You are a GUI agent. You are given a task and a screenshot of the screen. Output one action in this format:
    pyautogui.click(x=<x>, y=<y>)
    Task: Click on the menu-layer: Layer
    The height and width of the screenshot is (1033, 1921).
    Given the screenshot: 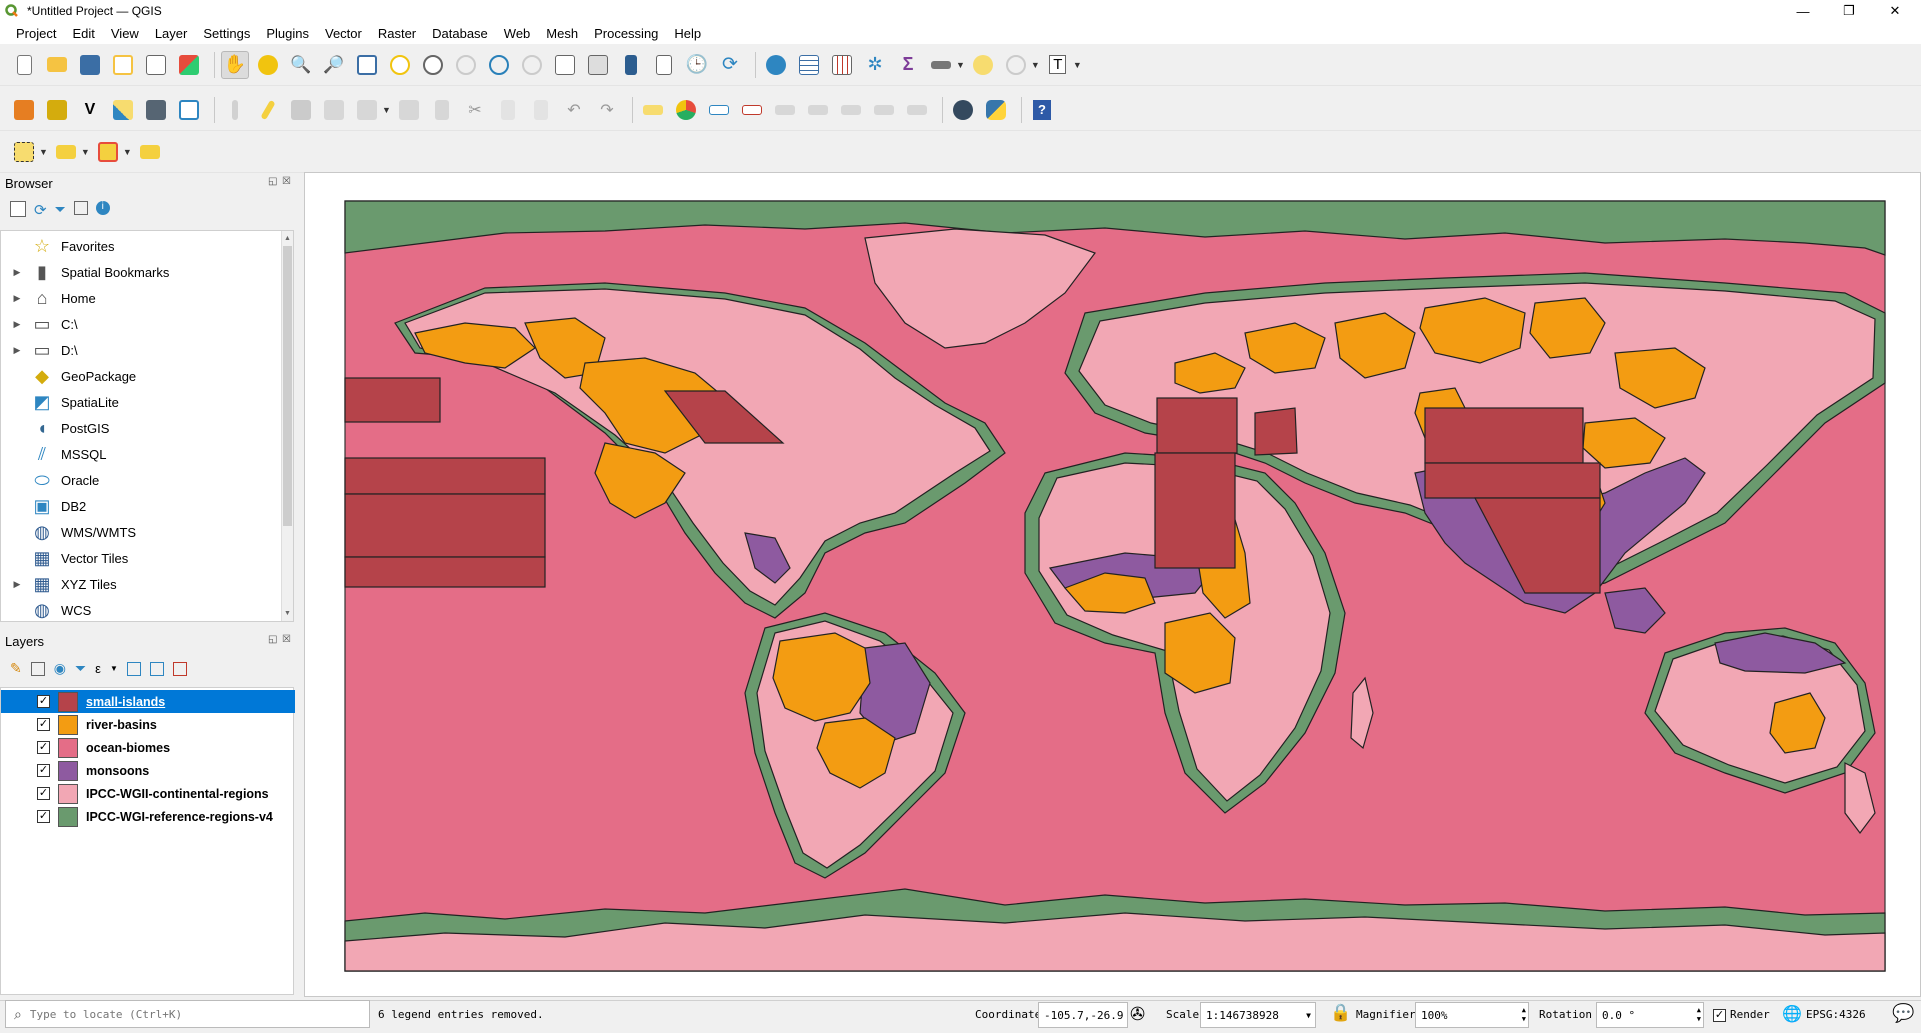 What is the action you would take?
    pyautogui.click(x=171, y=33)
    